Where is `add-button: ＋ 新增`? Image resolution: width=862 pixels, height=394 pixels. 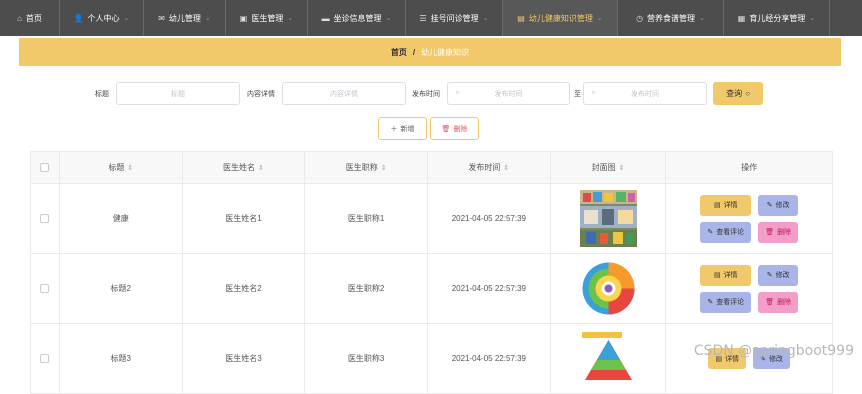
add-button: ＋ 新增 is located at coordinates (402, 128).